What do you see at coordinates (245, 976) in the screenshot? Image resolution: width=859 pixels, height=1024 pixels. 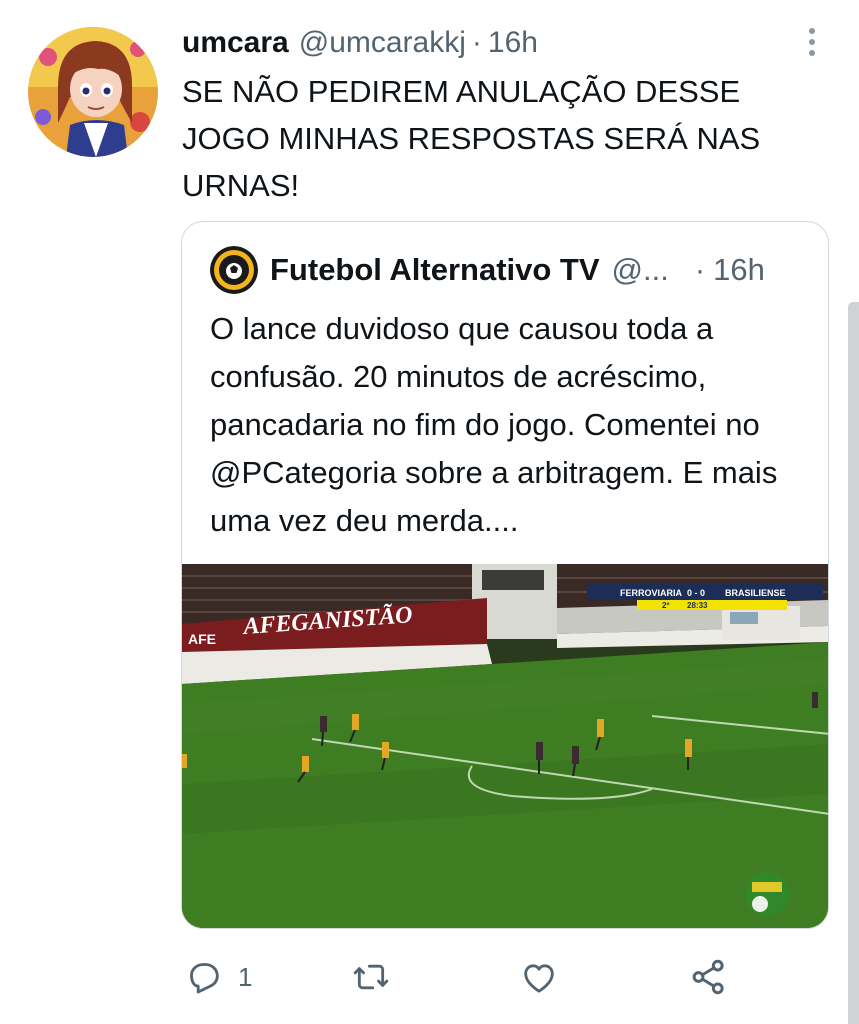 I see `reply-count: 1` at bounding box center [245, 976].